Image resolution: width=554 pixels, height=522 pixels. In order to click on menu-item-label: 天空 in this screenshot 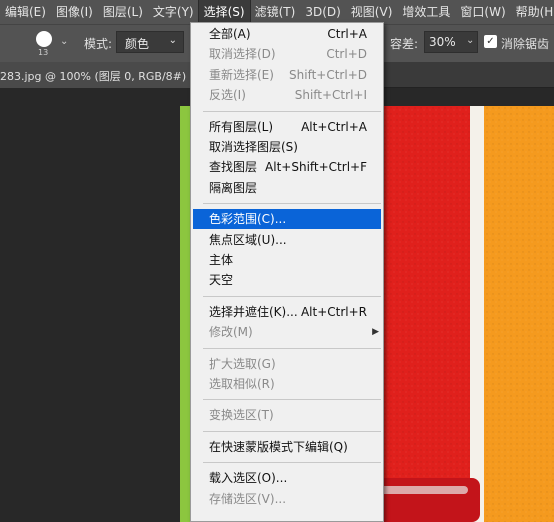, I will do `click(221, 280)`.